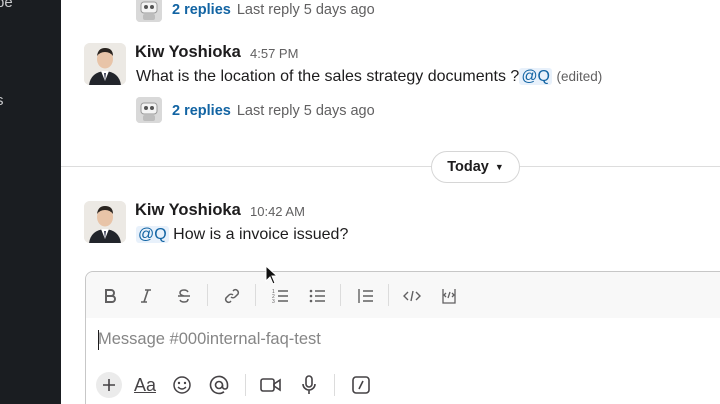  I want to click on slash-command-button, so click(361, 385).